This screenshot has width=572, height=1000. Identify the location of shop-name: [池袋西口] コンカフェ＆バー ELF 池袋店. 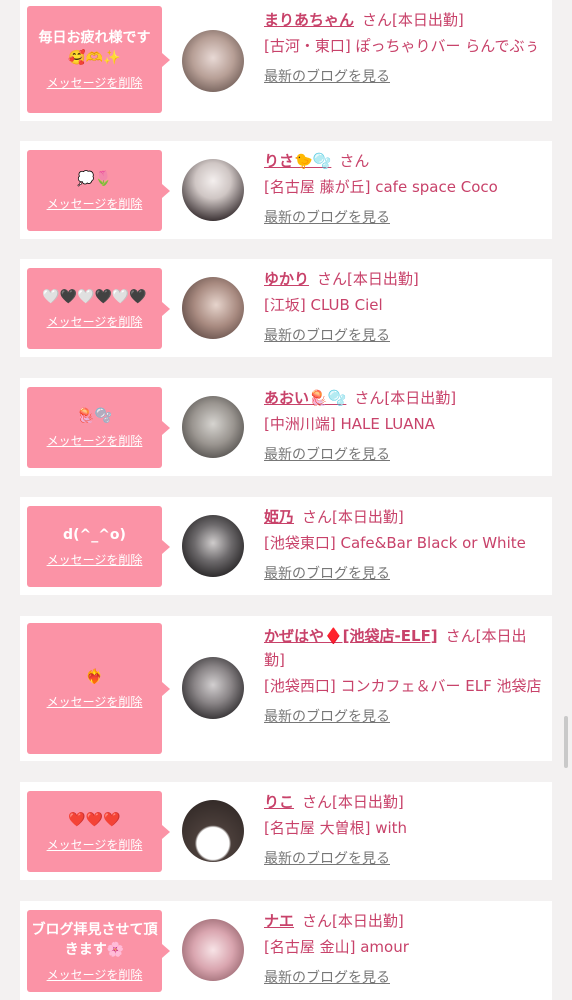
(403, 686).